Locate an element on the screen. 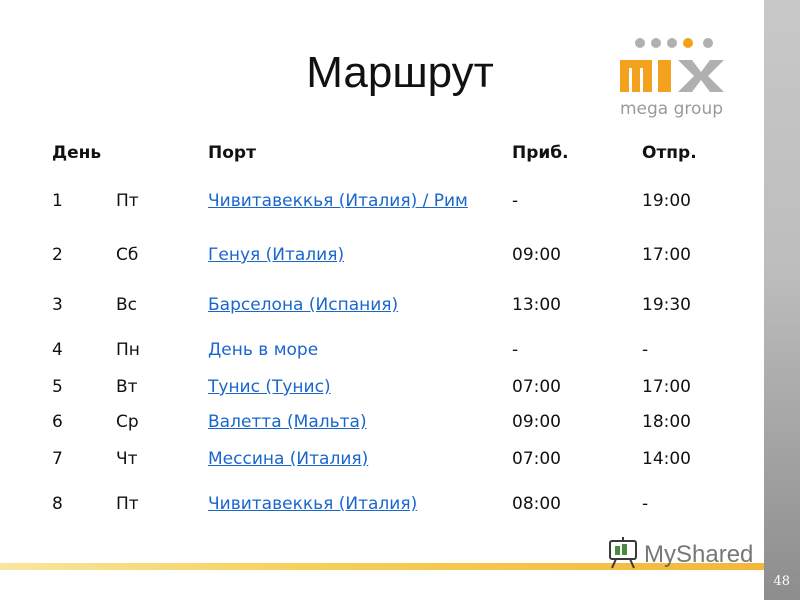  day-number: 8 is located at coordinates (57, 504).